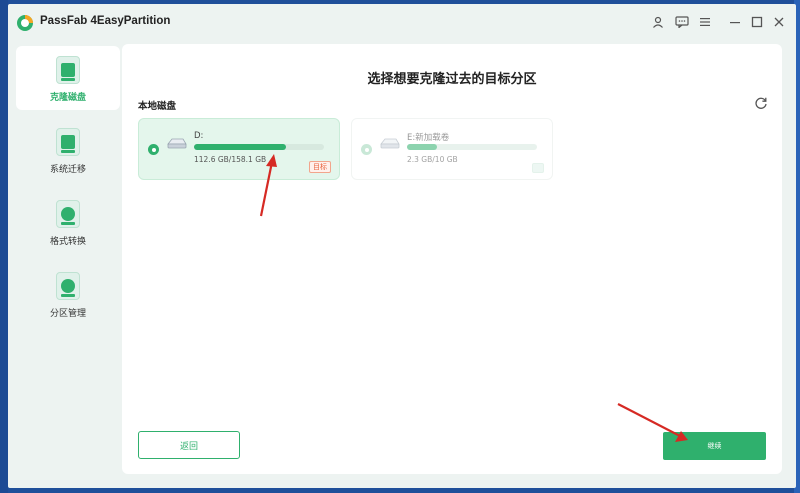 The image size is (800, 493). What do you see at coordinates (67, 170) in the screenshot?
I see `sidebar-item-label: 系统迁移` at bounding box center [67, 170].